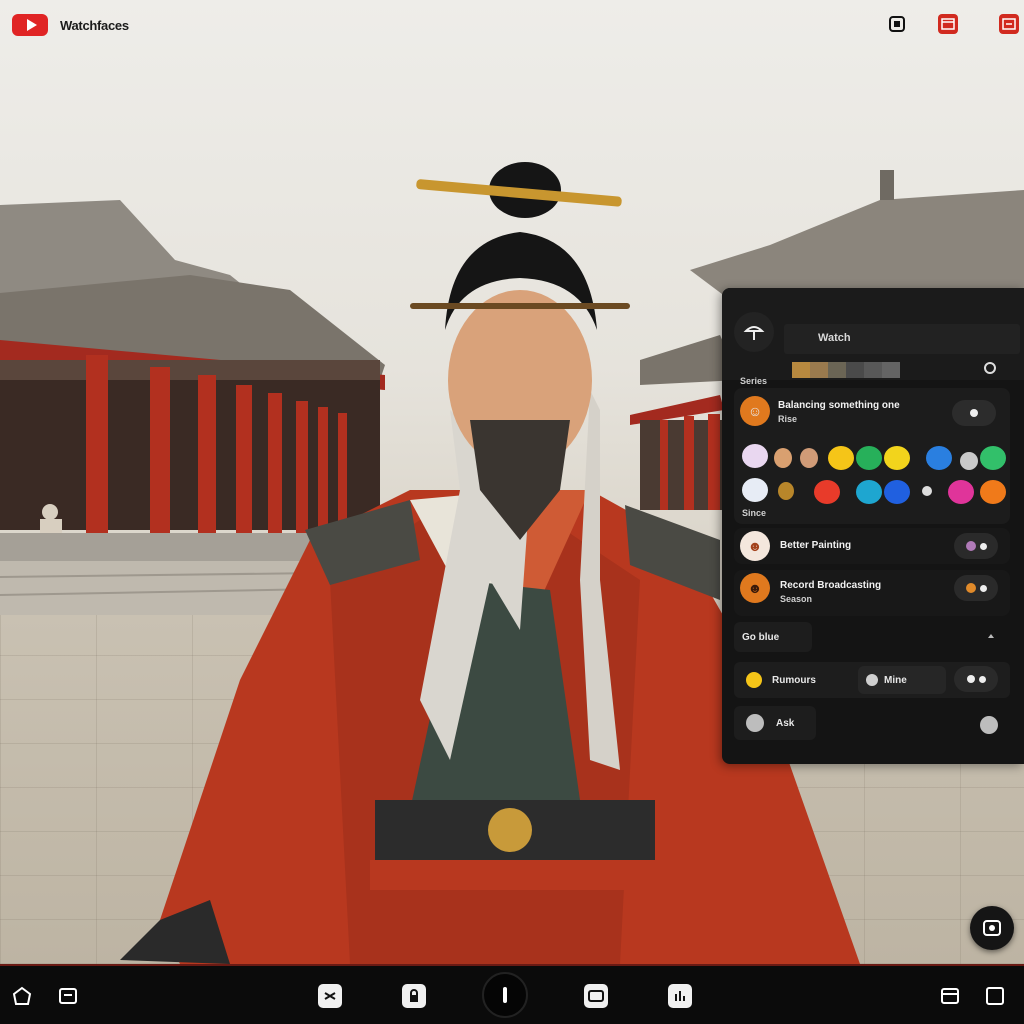 The image size is (1024, 1024). I want to click on section-tab: Go blue, so click(773, 637).